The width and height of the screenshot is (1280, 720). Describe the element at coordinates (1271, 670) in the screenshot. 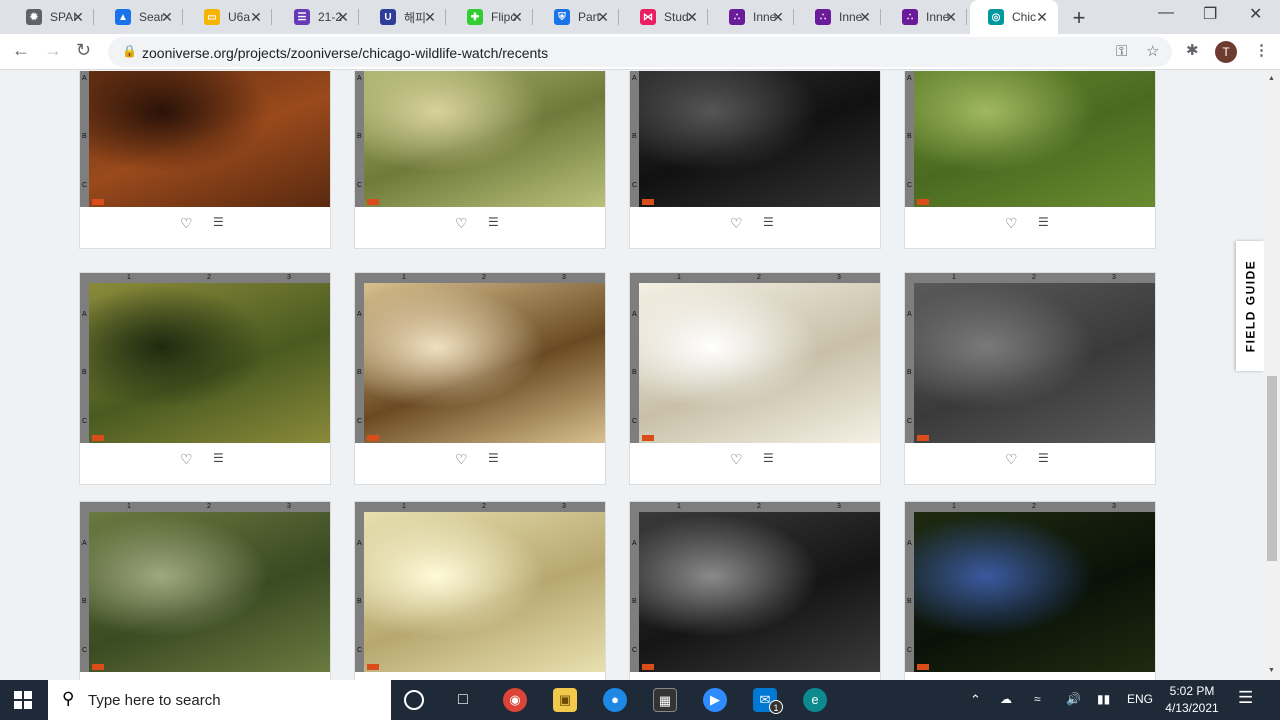

I see `scroll-down-icon: ▼` at that location.